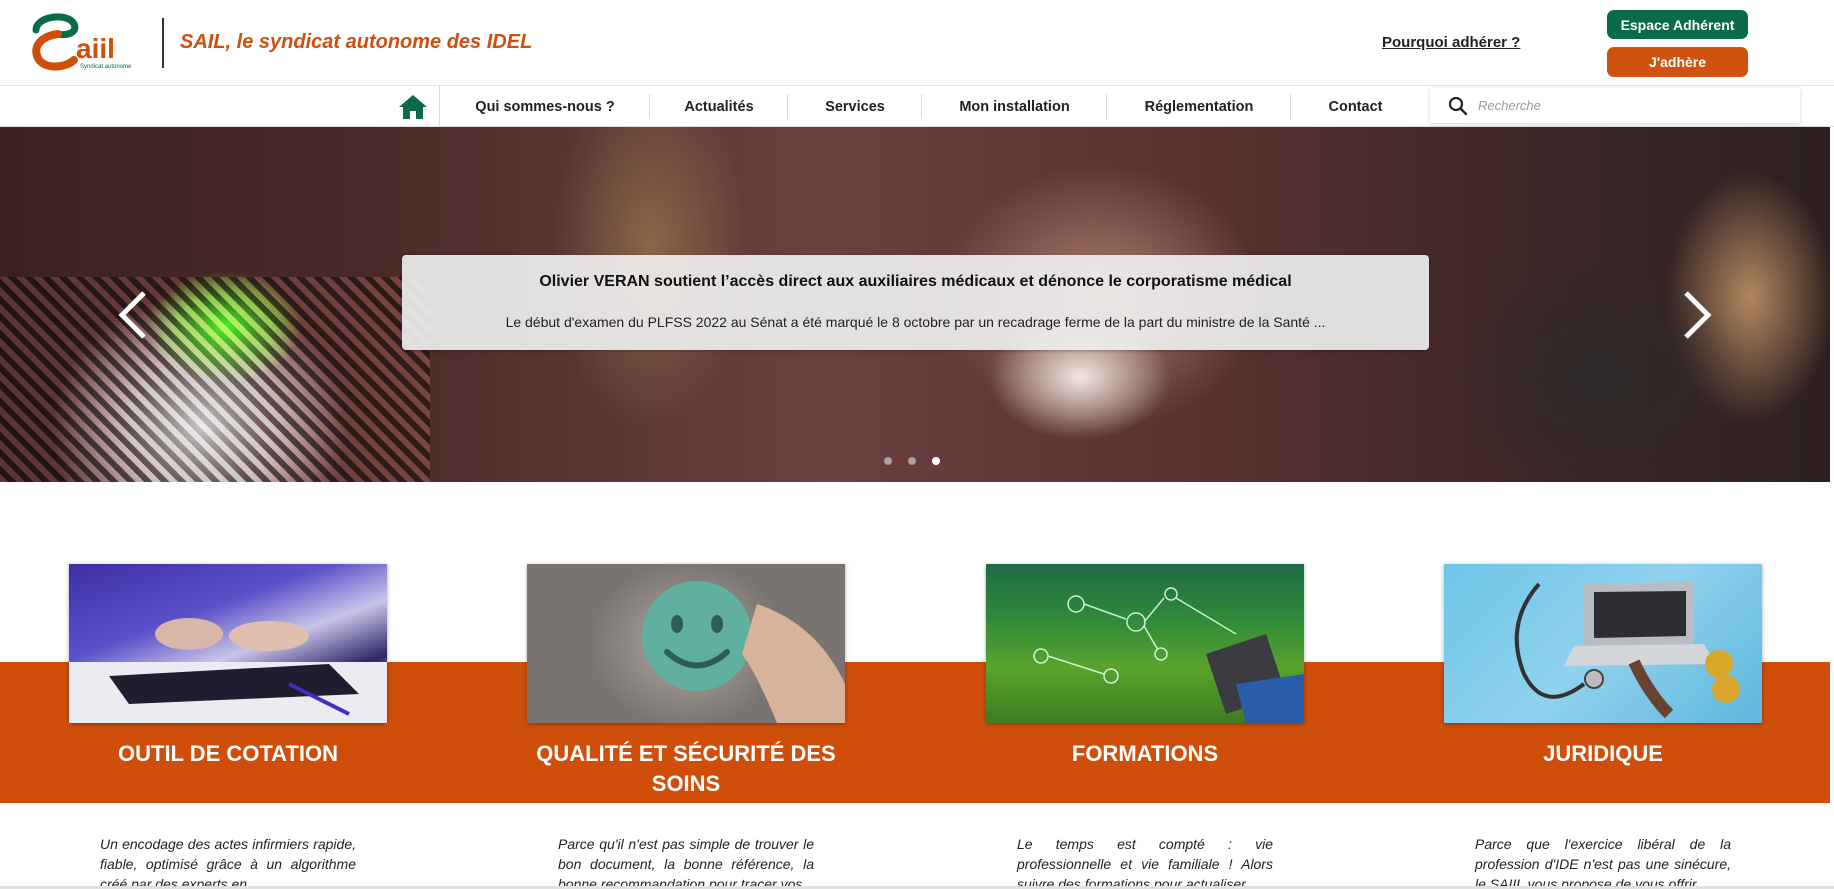  What do you see at coordinates (686, 643) in the screenshot?
I see `card-image-smiley` at bounding box center [686, 643].